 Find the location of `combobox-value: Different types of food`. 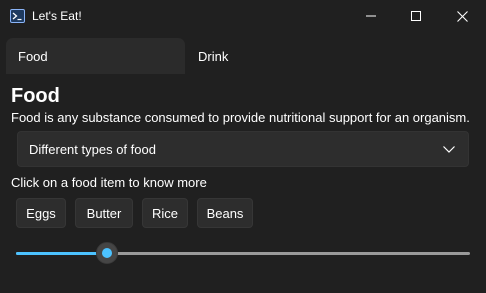

combobox-value: Different types of food is located at coordinates (92, 149).